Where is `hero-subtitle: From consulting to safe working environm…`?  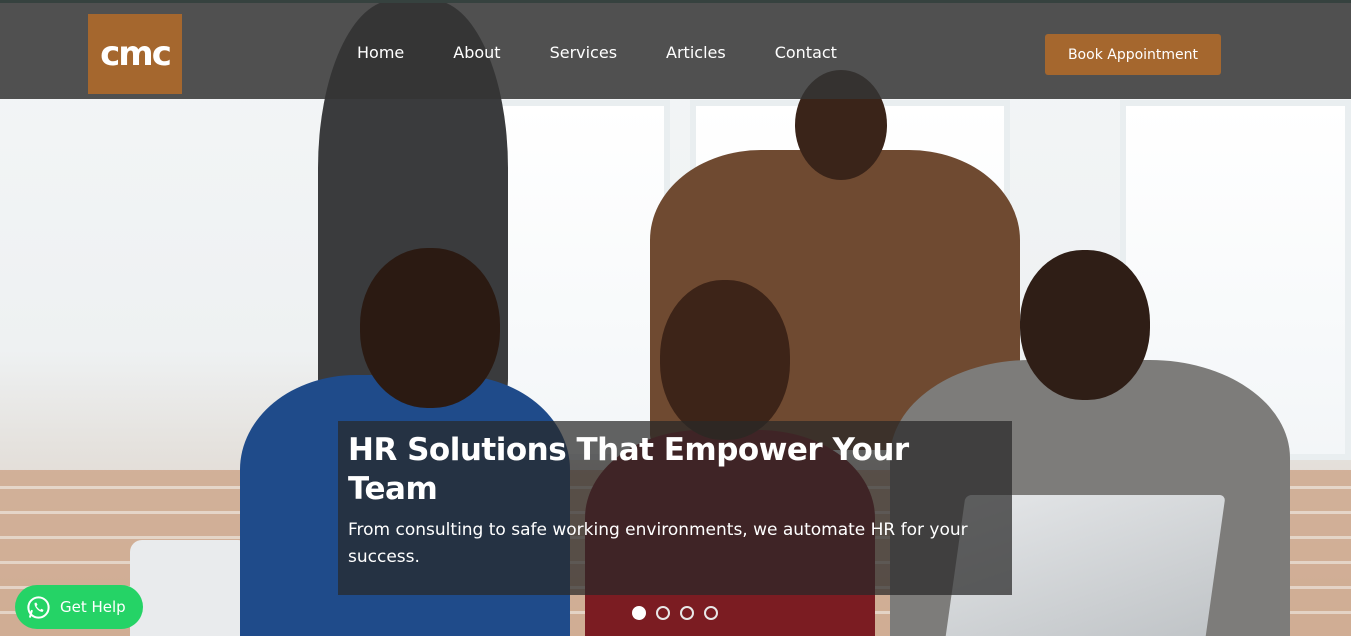
hero-subtitle: From consulting to safe working environm… is located at coordinates (658, 543).